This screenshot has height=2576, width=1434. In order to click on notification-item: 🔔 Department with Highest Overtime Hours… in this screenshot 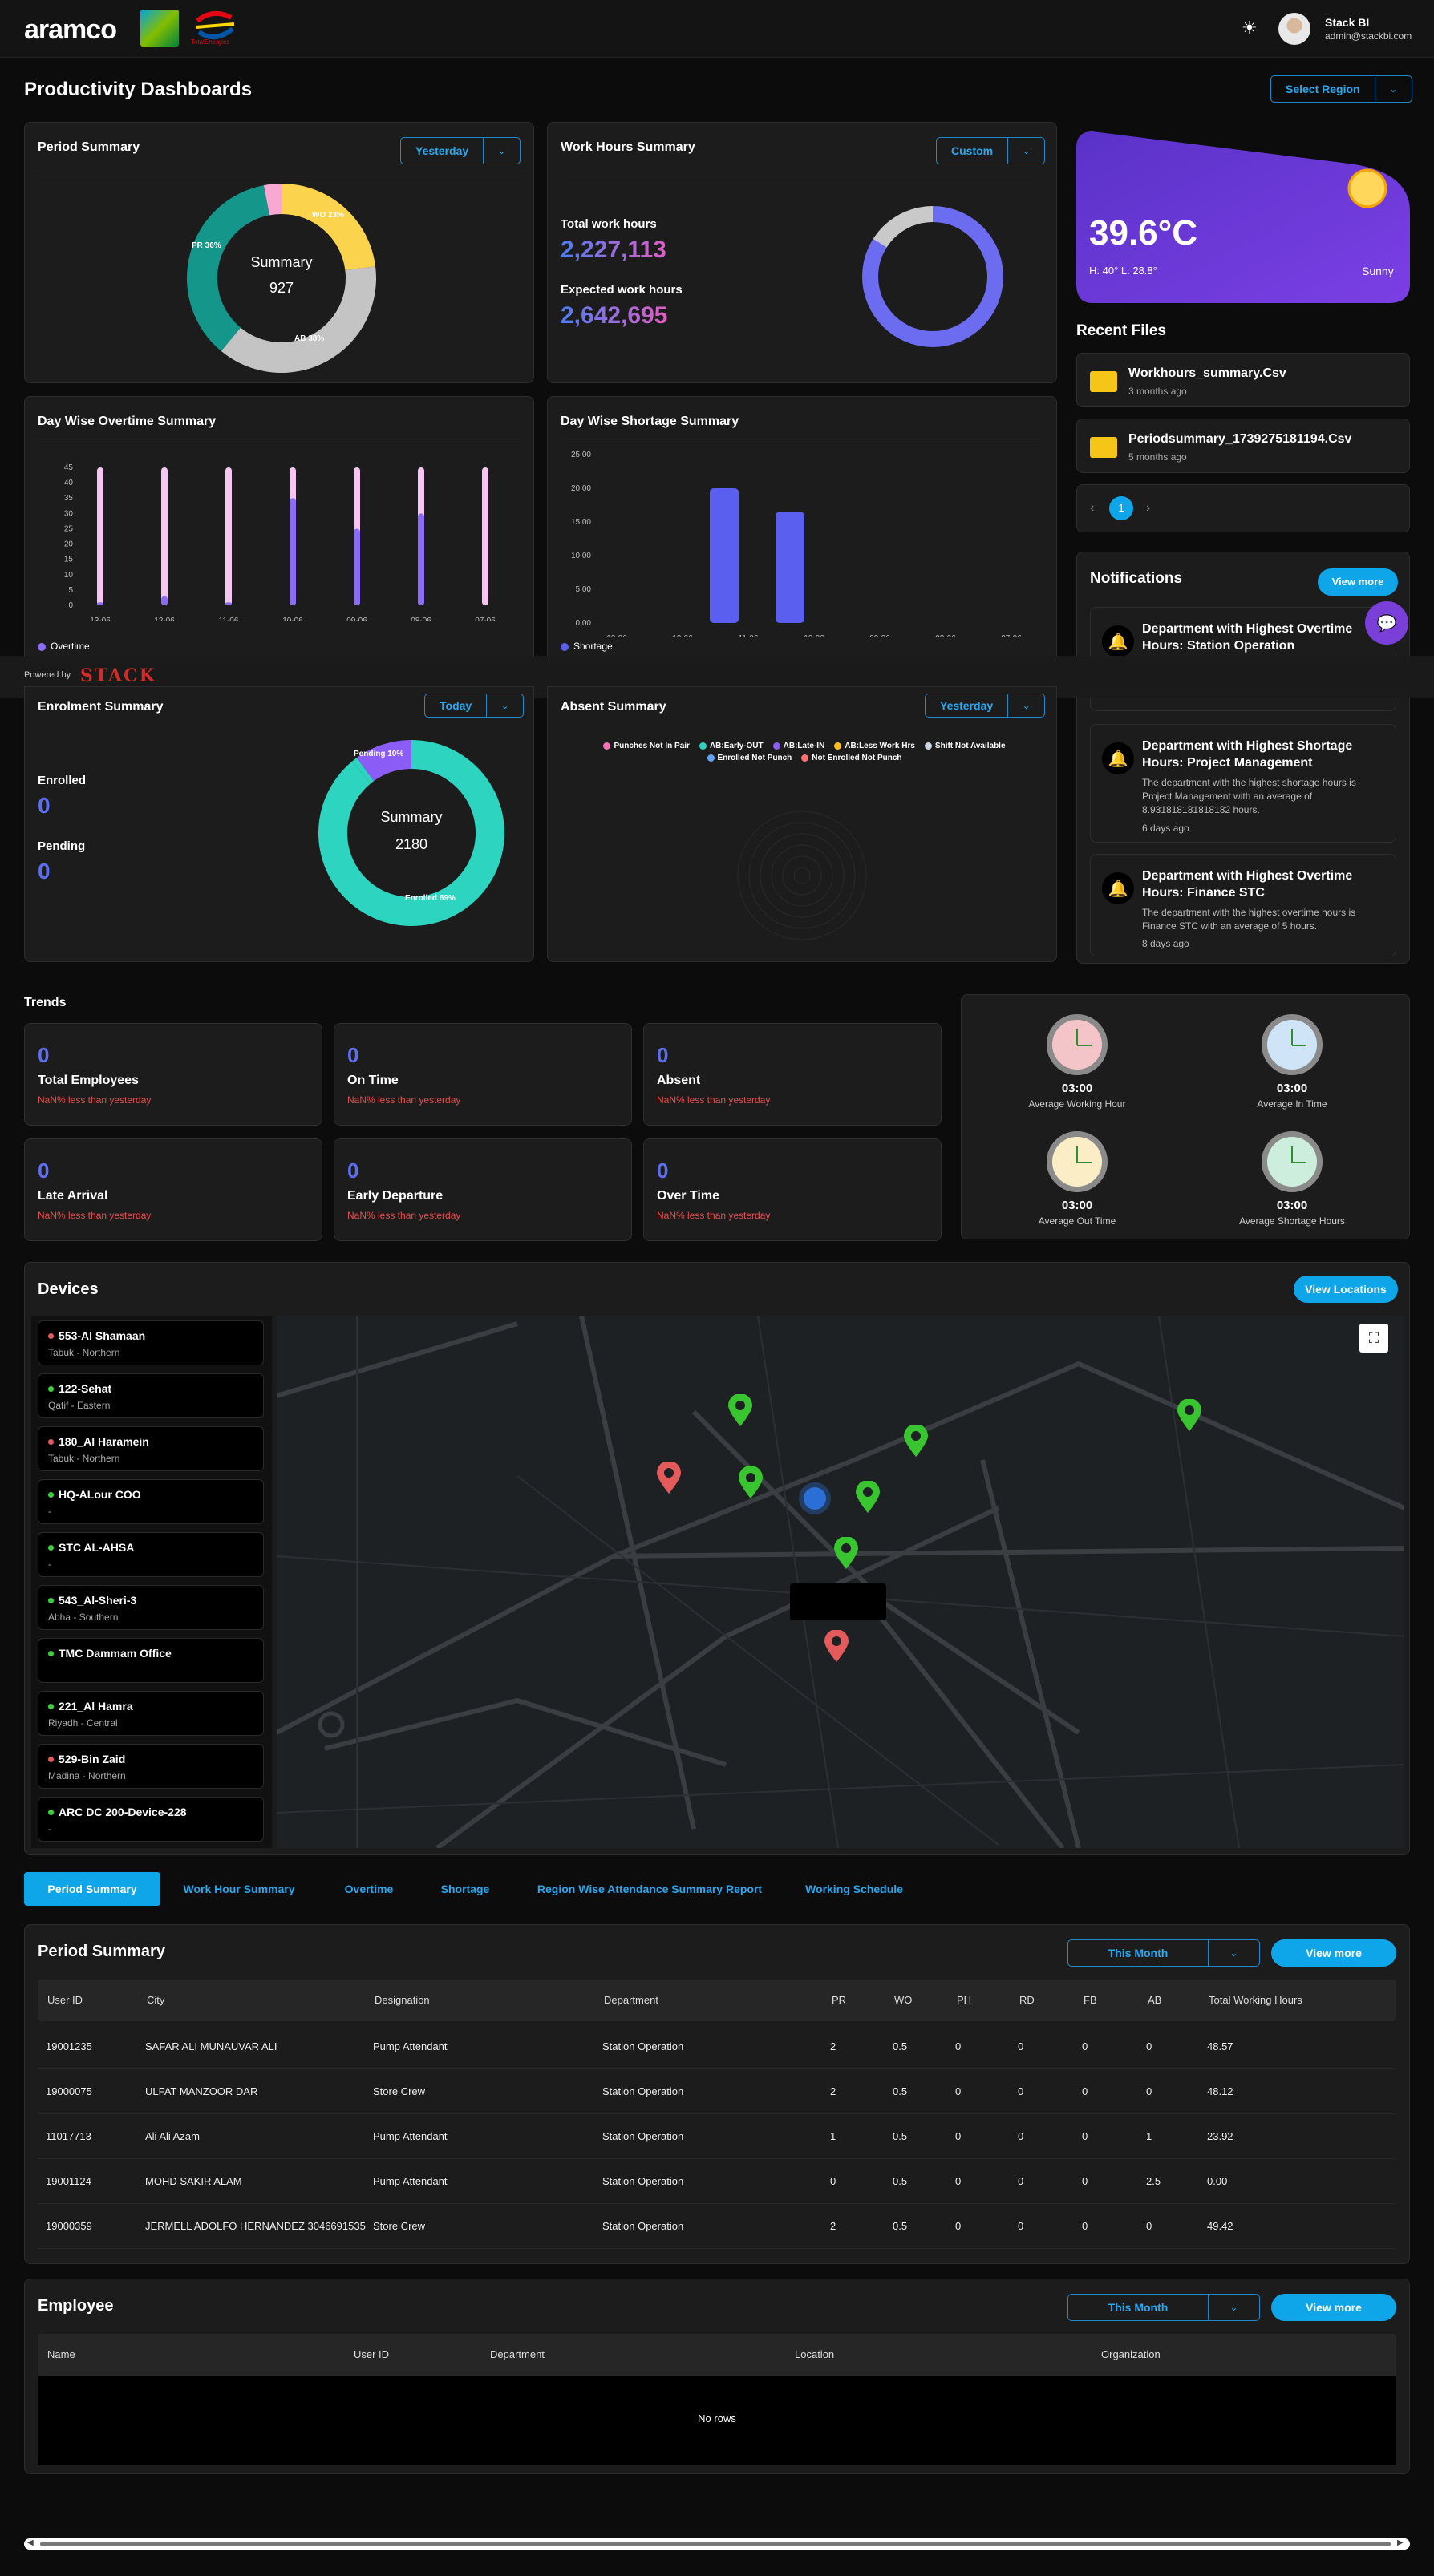, I will do `click(1243, 905)`.